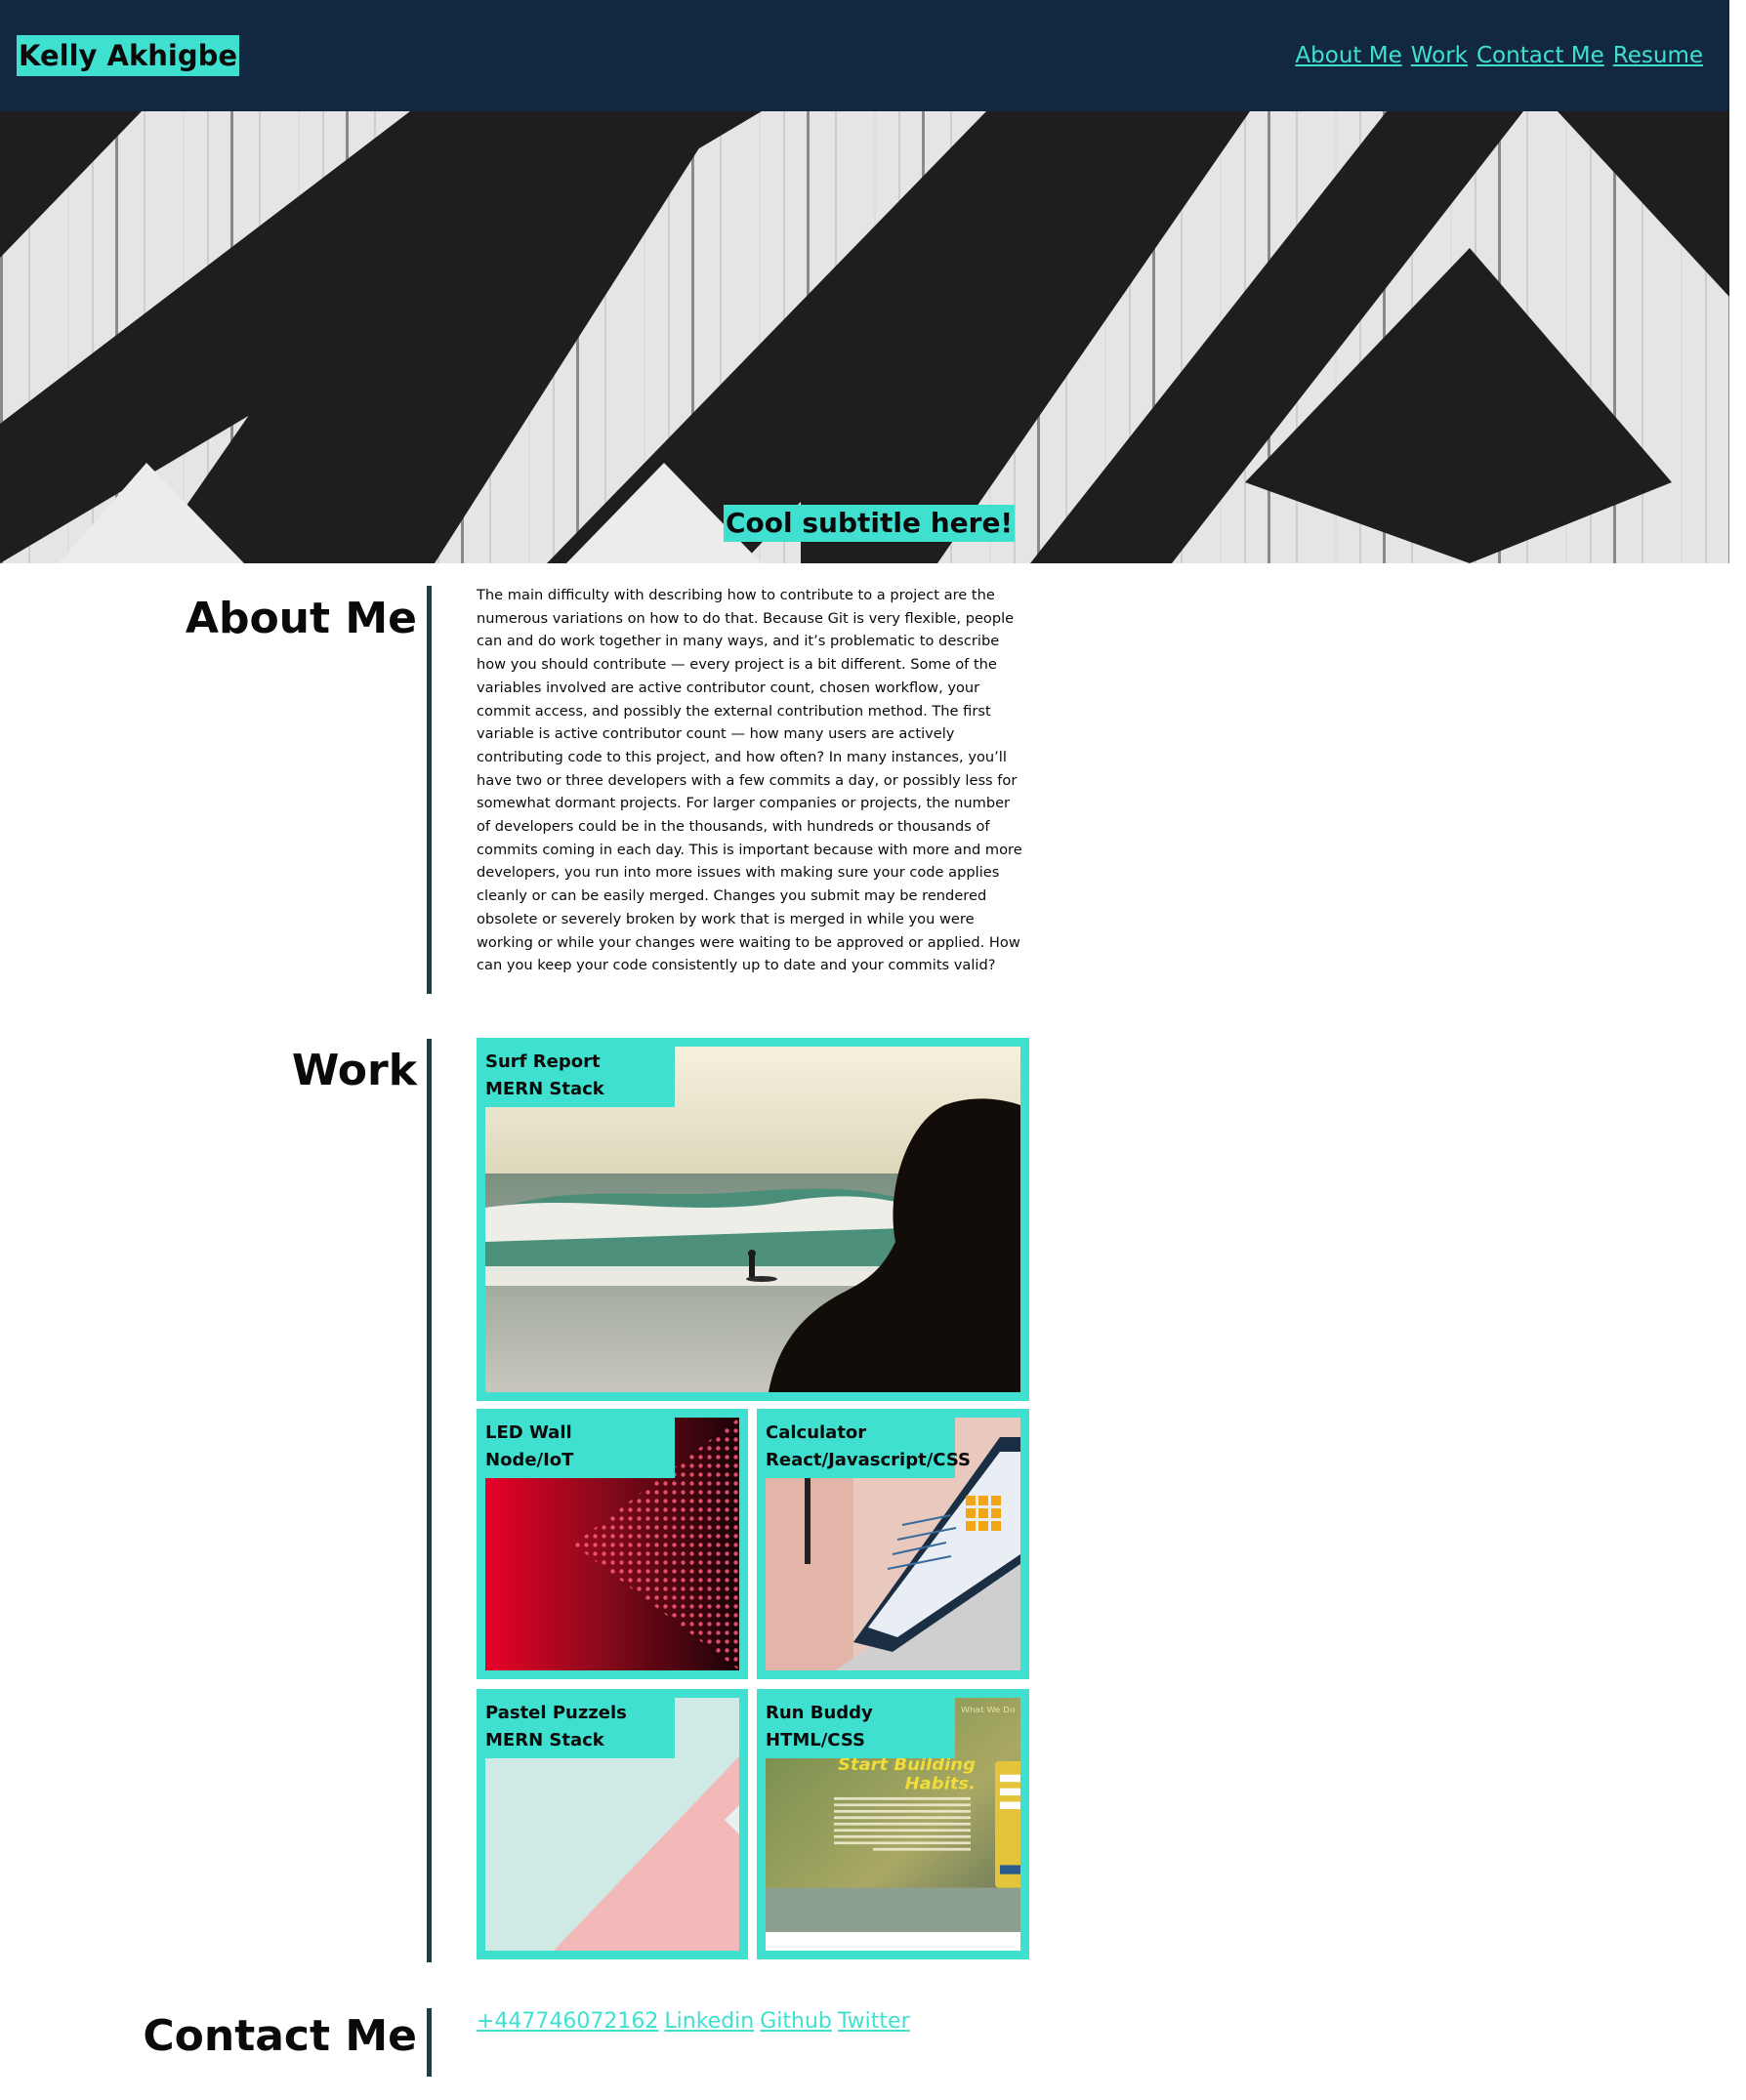 This screenshot has height=2100, width=1746. What do you see at coordinates (301, 618) in the screenshot?
I see `about-title: About Me` at bounding box center [301, 618].